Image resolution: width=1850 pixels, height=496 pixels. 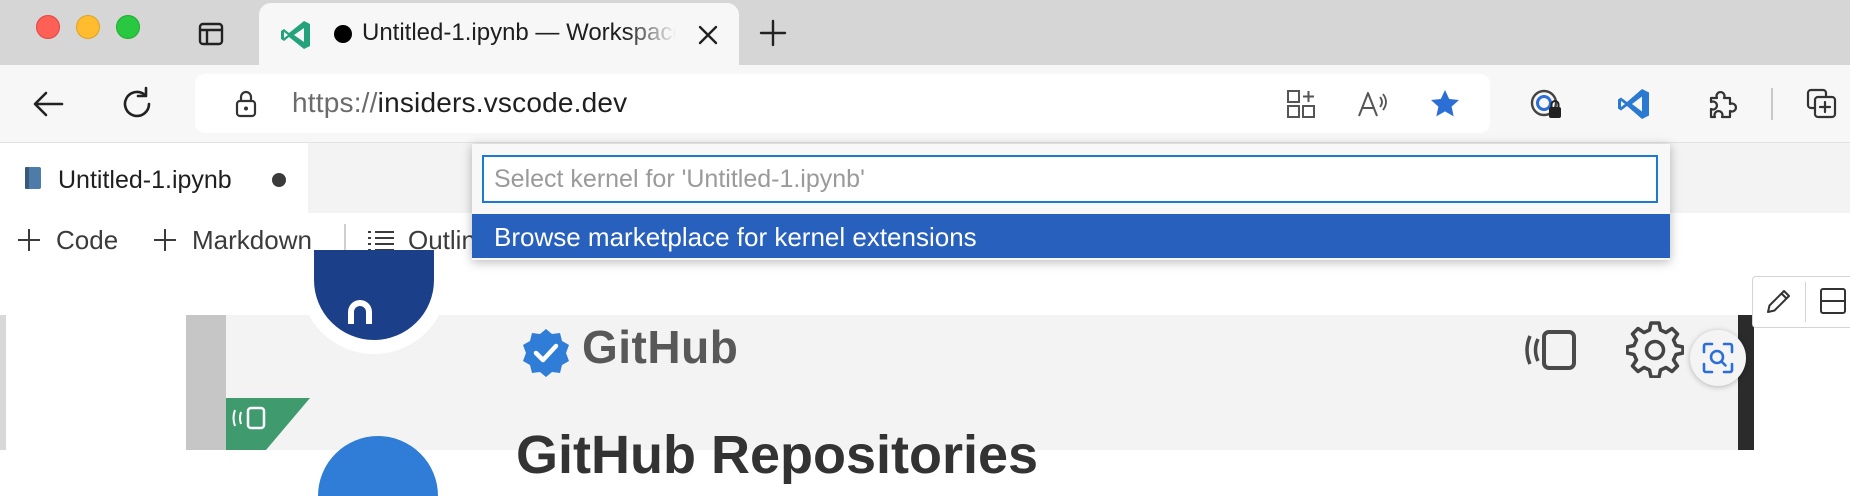 What do you see at coordinates (1822, 104) in the screenshot?
I see `collections-icon` at bounding box center [1822, 104].